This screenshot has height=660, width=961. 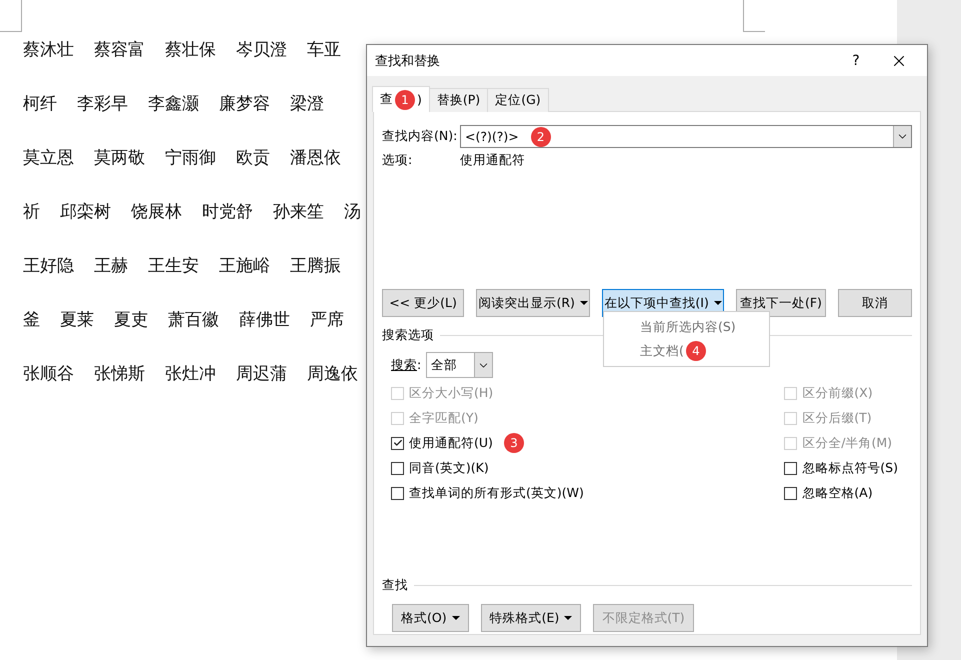 I want to click on document-word: 周迟蒲, so click(x=261, y=374).